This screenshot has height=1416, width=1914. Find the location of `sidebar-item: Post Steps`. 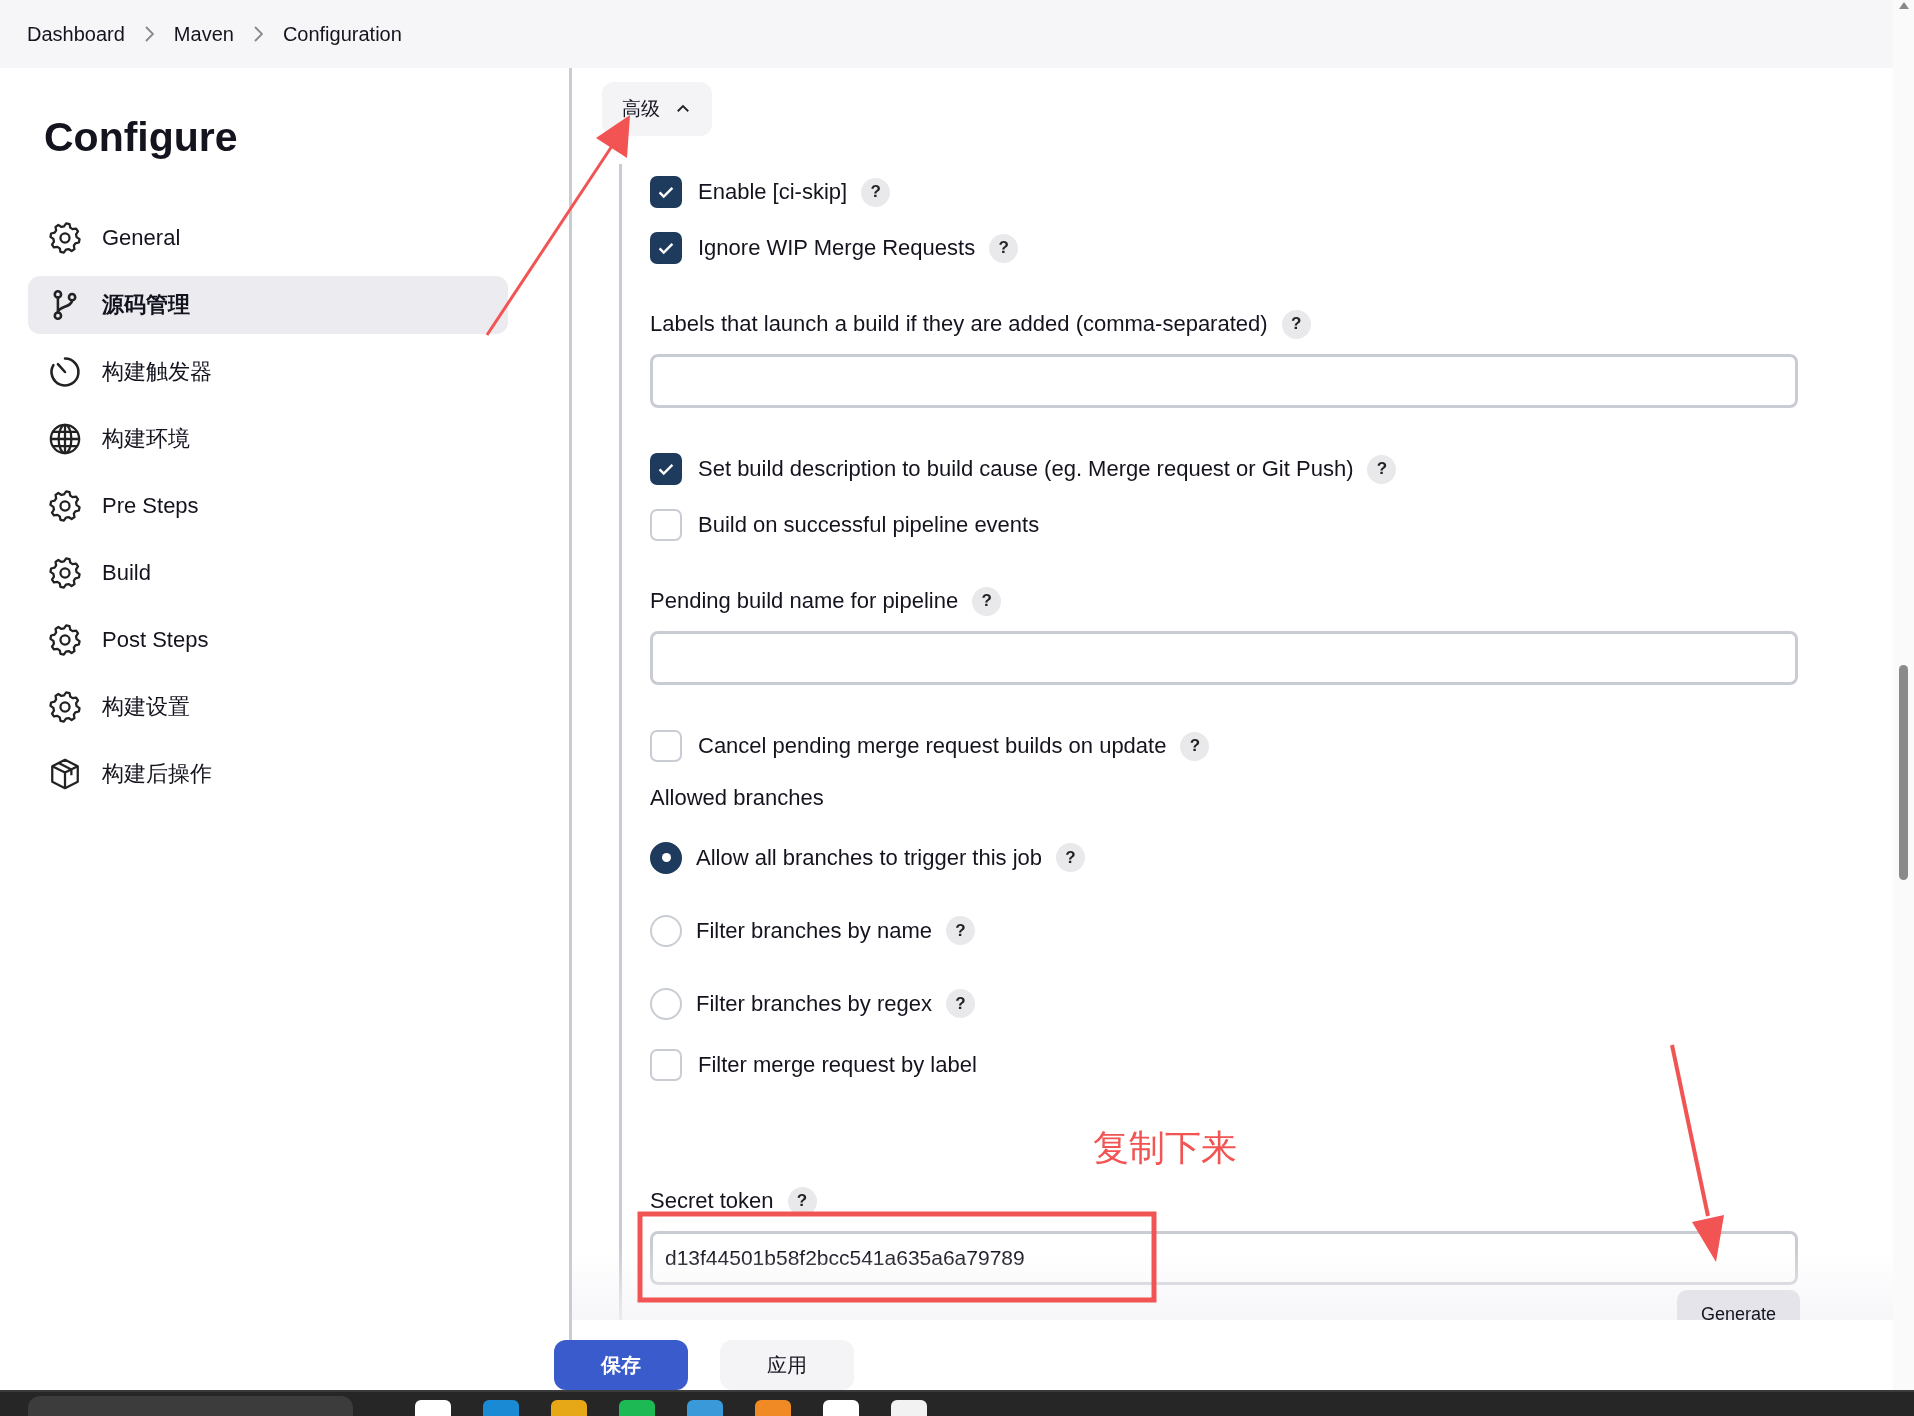

sidebar-item: Post Steps is located at coordinates (268, 640).